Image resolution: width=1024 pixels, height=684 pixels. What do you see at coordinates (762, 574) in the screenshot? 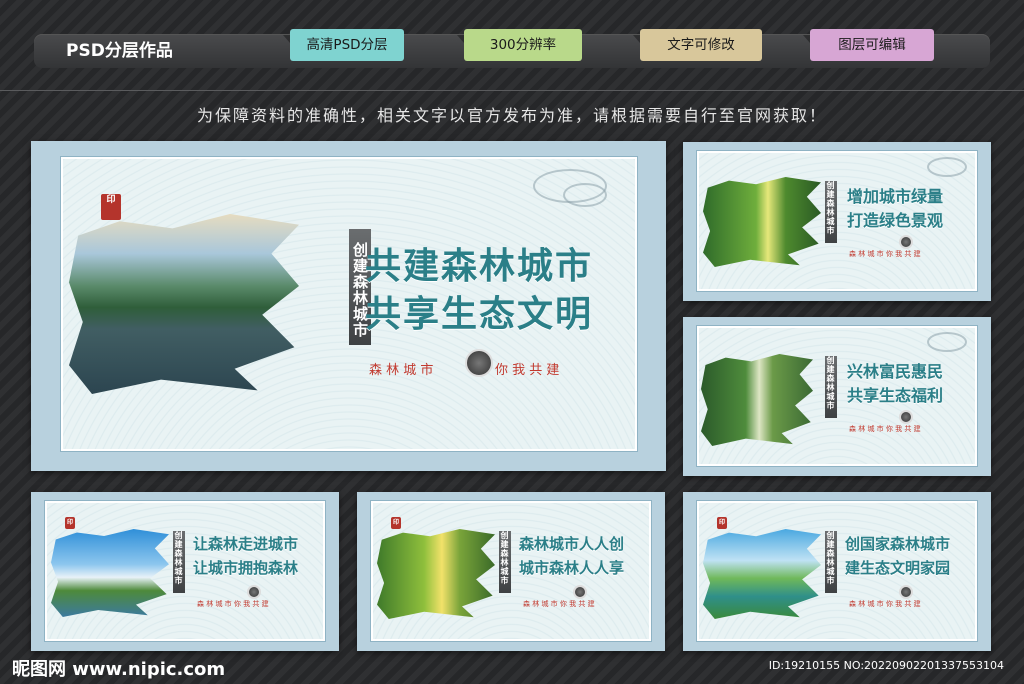
I see `river-photo` at bounding box center [762, 574].